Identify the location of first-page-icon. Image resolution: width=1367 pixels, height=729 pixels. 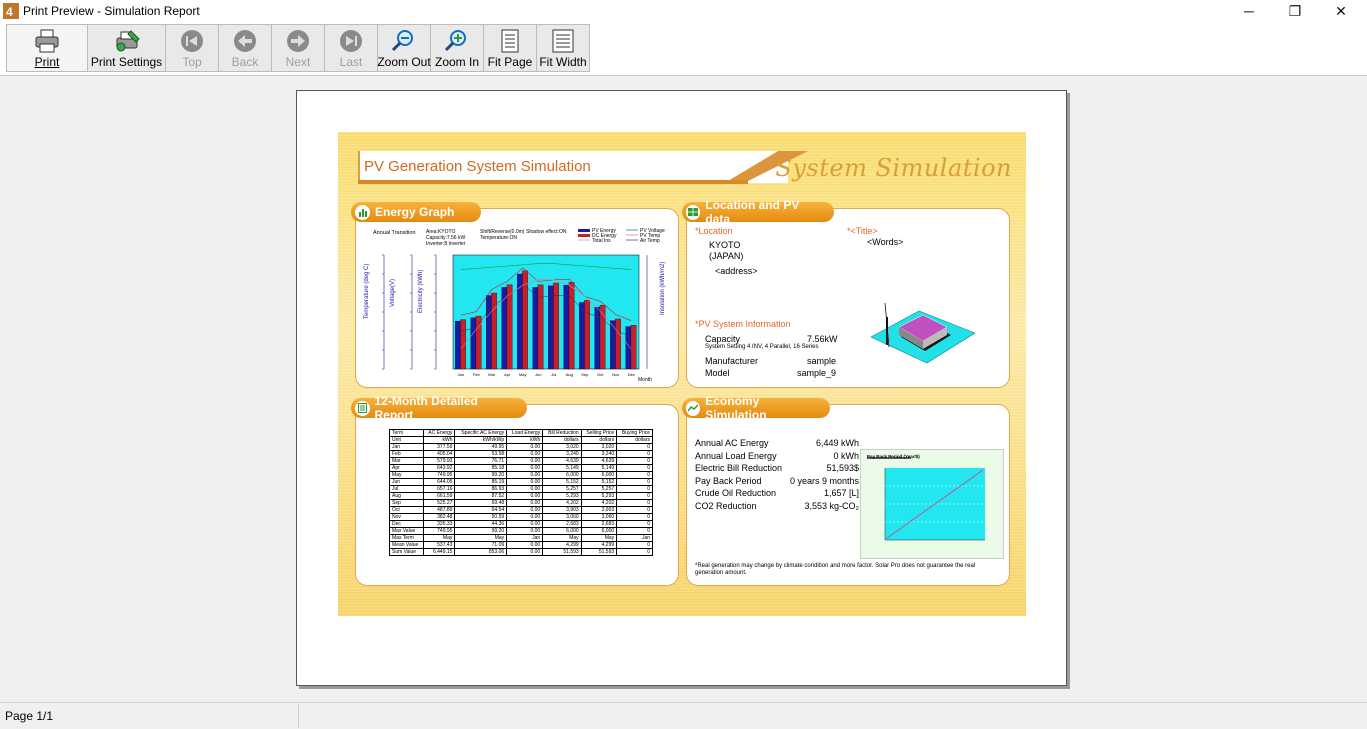
(192, 41).